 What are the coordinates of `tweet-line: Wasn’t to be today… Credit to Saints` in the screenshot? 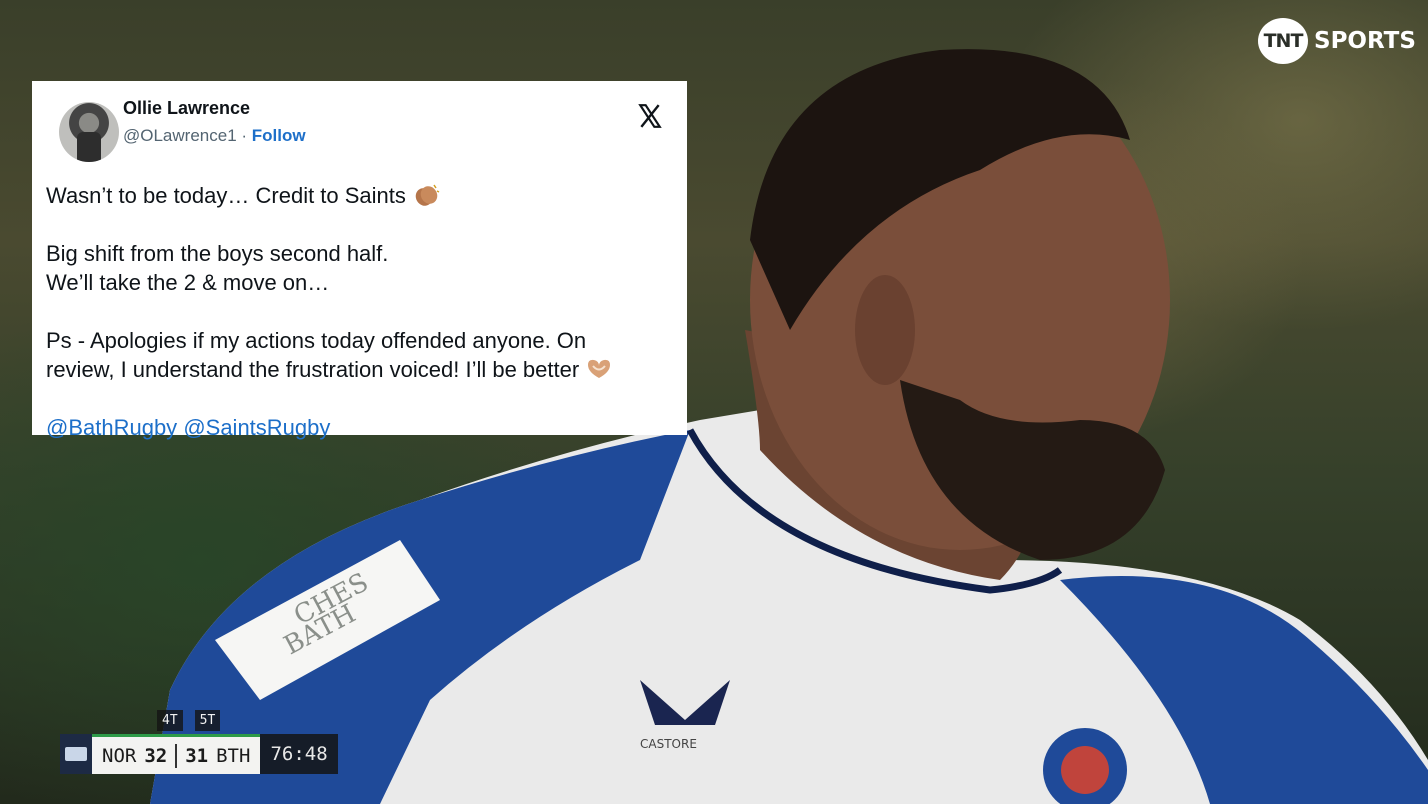 It's located at (359, 195).